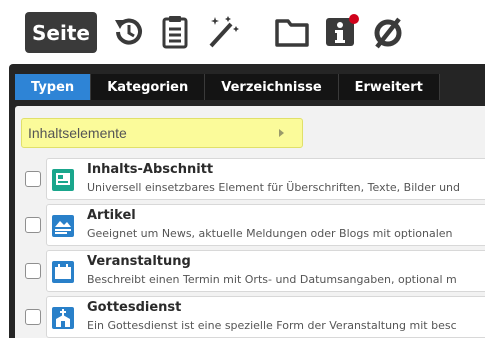  I want to click on folder-icon, so click(292, 32).